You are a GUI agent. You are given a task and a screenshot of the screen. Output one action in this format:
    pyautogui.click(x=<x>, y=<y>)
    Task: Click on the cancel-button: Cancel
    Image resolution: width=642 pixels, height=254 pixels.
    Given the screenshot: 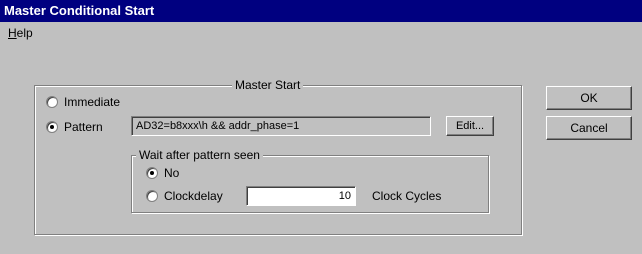 What is the action you would take?
    pyautogui.click(x=589, y=128)
    